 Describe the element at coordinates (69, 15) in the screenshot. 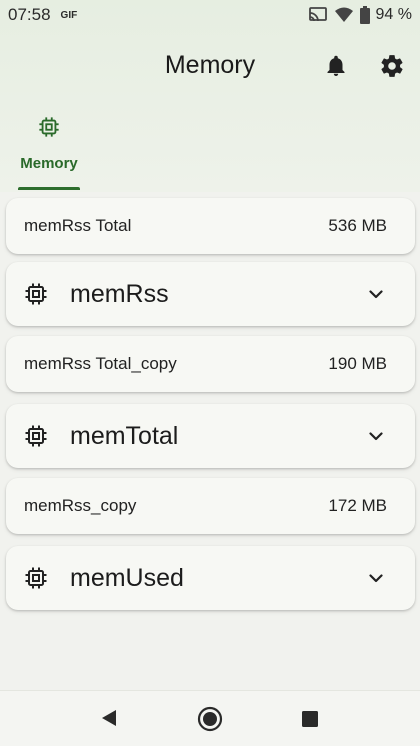

I see `gif-badge: GIF` at that location.